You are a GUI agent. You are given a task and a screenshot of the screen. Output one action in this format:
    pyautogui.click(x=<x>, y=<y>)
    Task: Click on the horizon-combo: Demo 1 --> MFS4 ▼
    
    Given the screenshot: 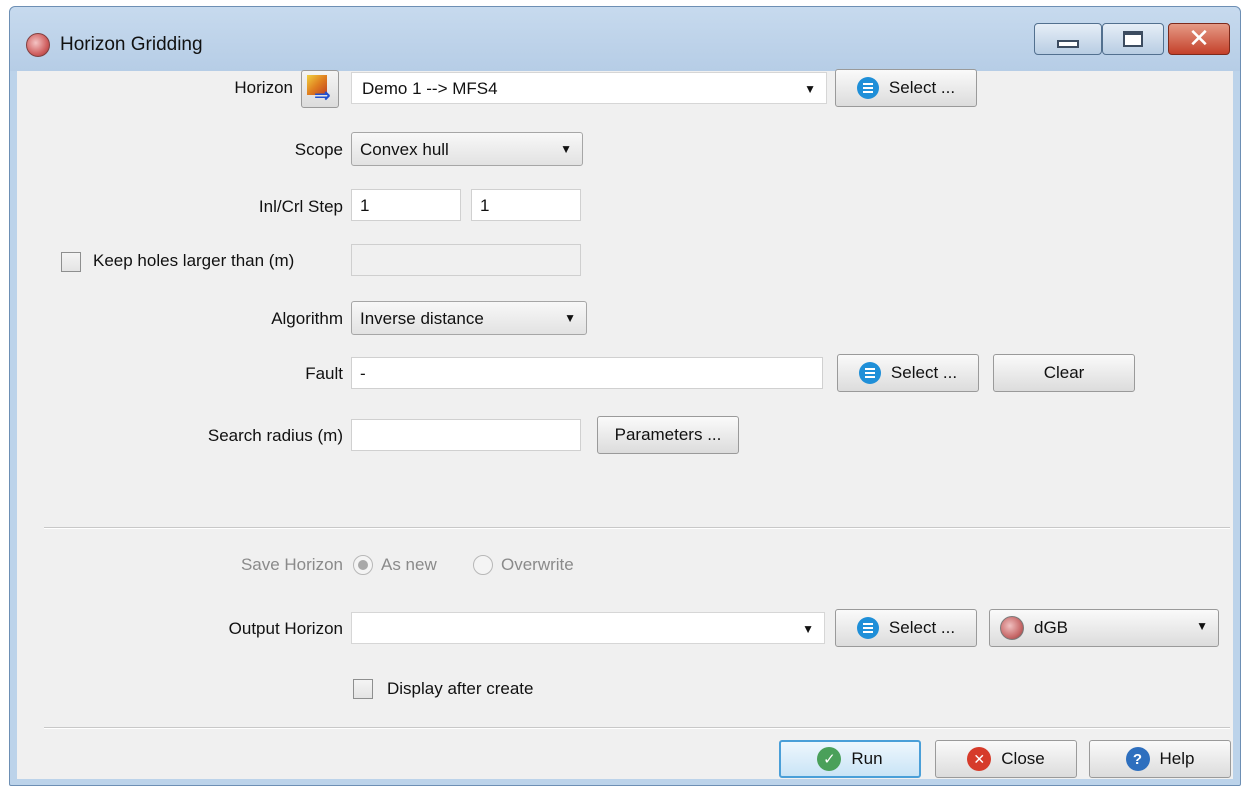 What is the action you would take?
    pyautogui.click(x=589, y=88)
    